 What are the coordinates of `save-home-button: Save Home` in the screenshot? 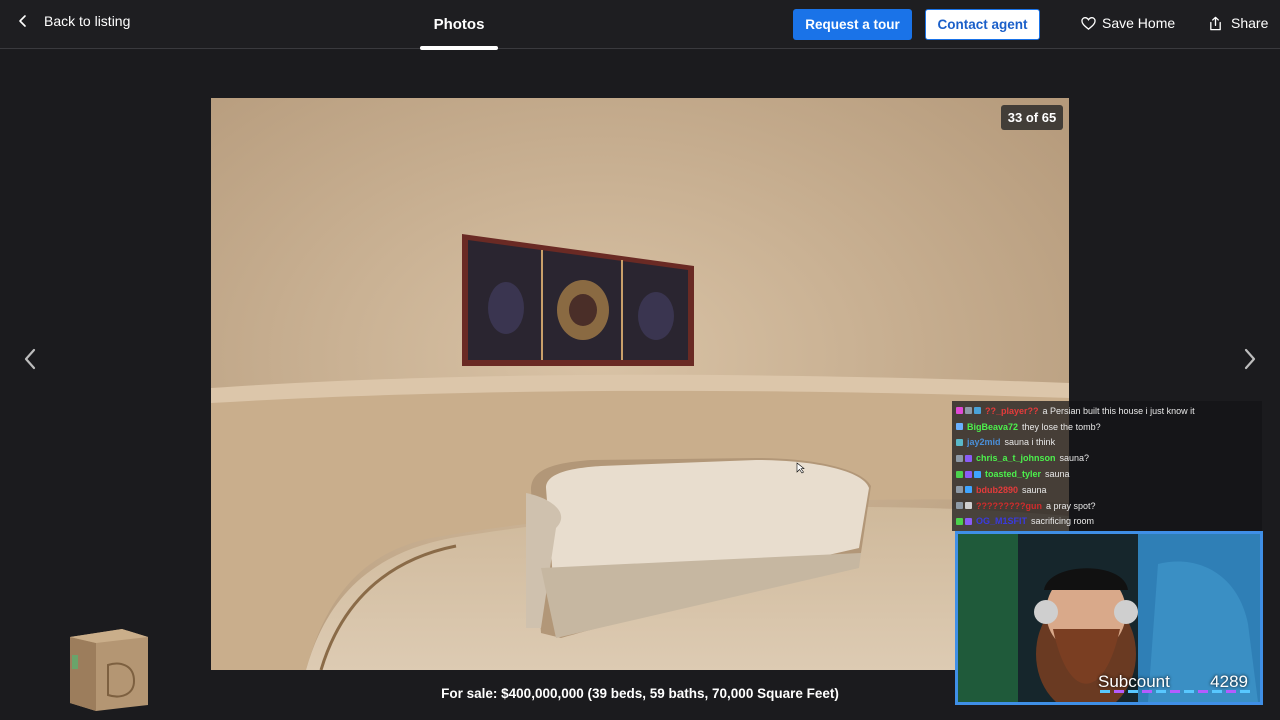 It's located at (1128, 23).